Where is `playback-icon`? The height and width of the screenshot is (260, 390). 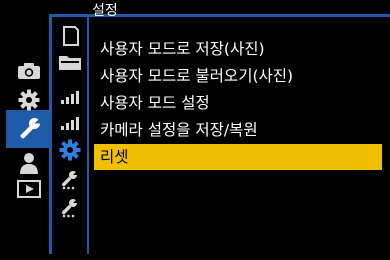
playback-icon is located at coordinates (29, 189).